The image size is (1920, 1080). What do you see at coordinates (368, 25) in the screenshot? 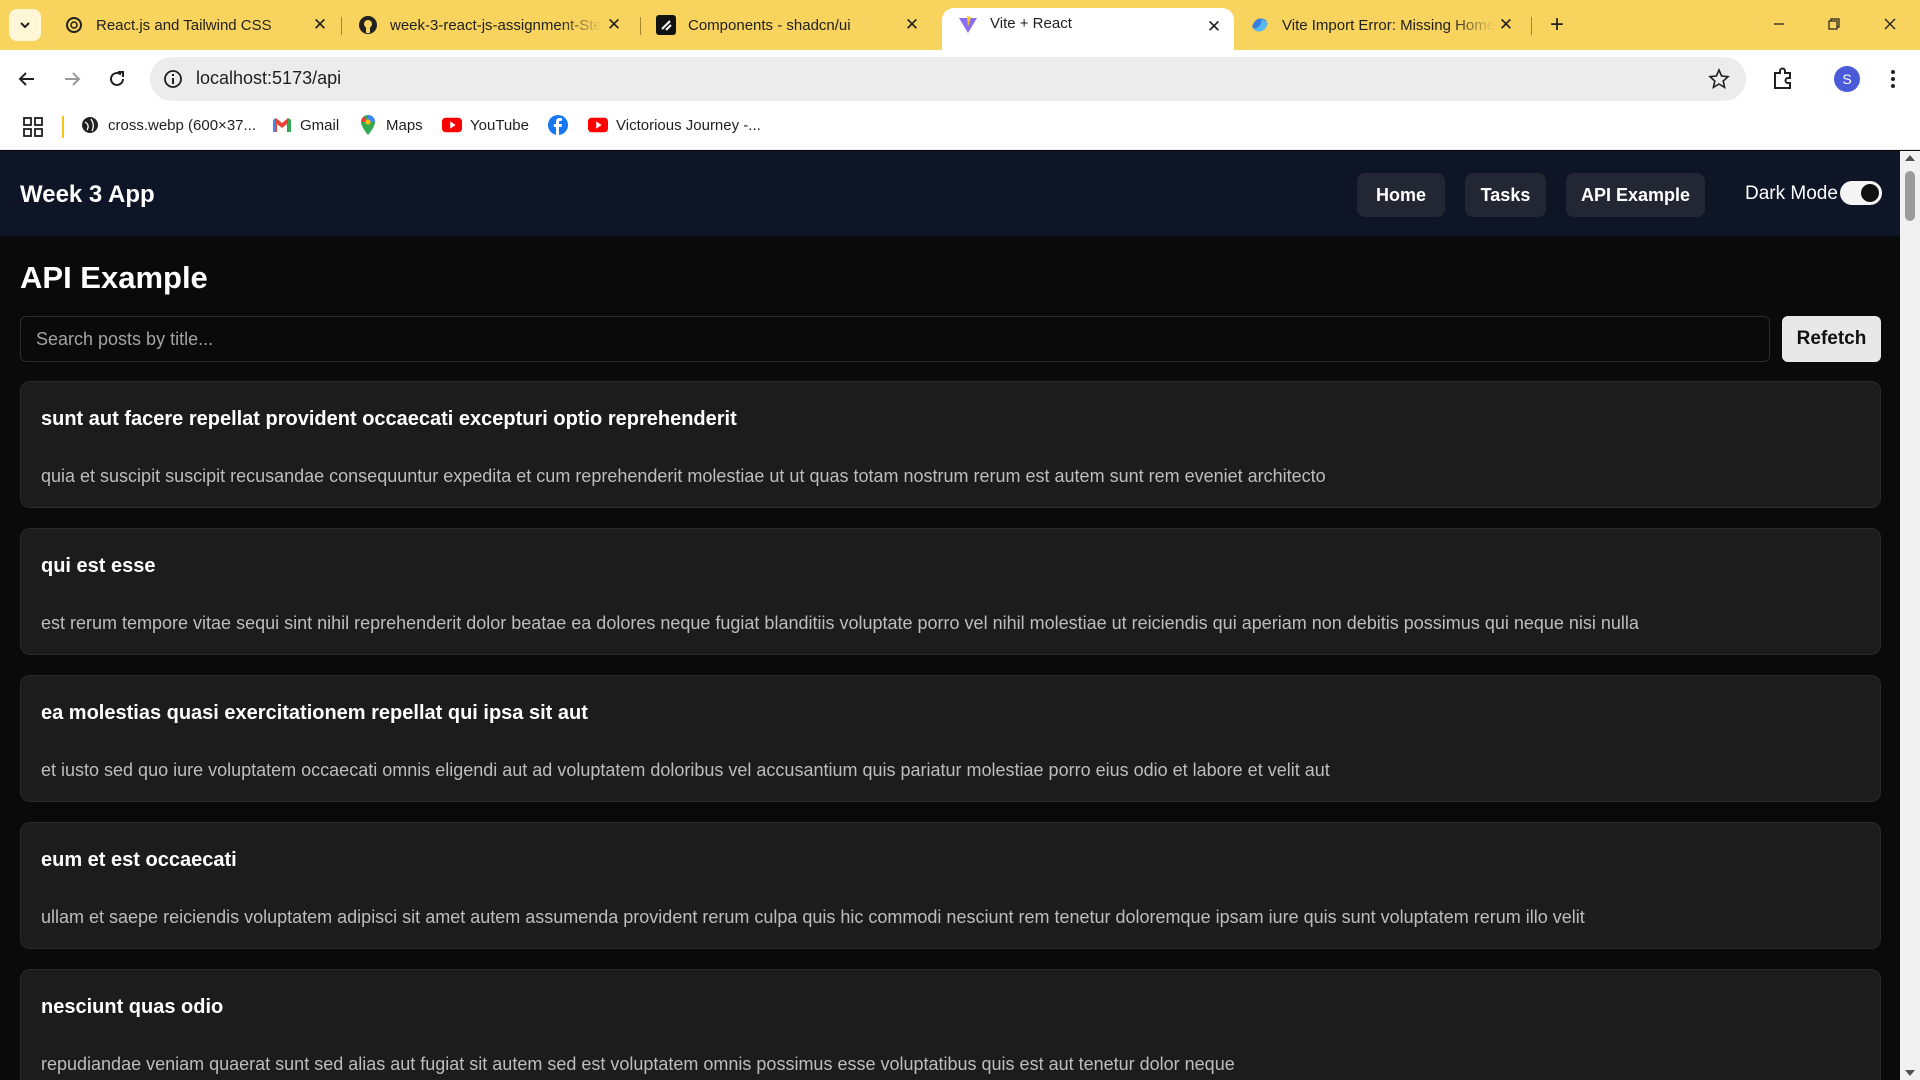
I see `github-icon` at bounding box center [368, 25].